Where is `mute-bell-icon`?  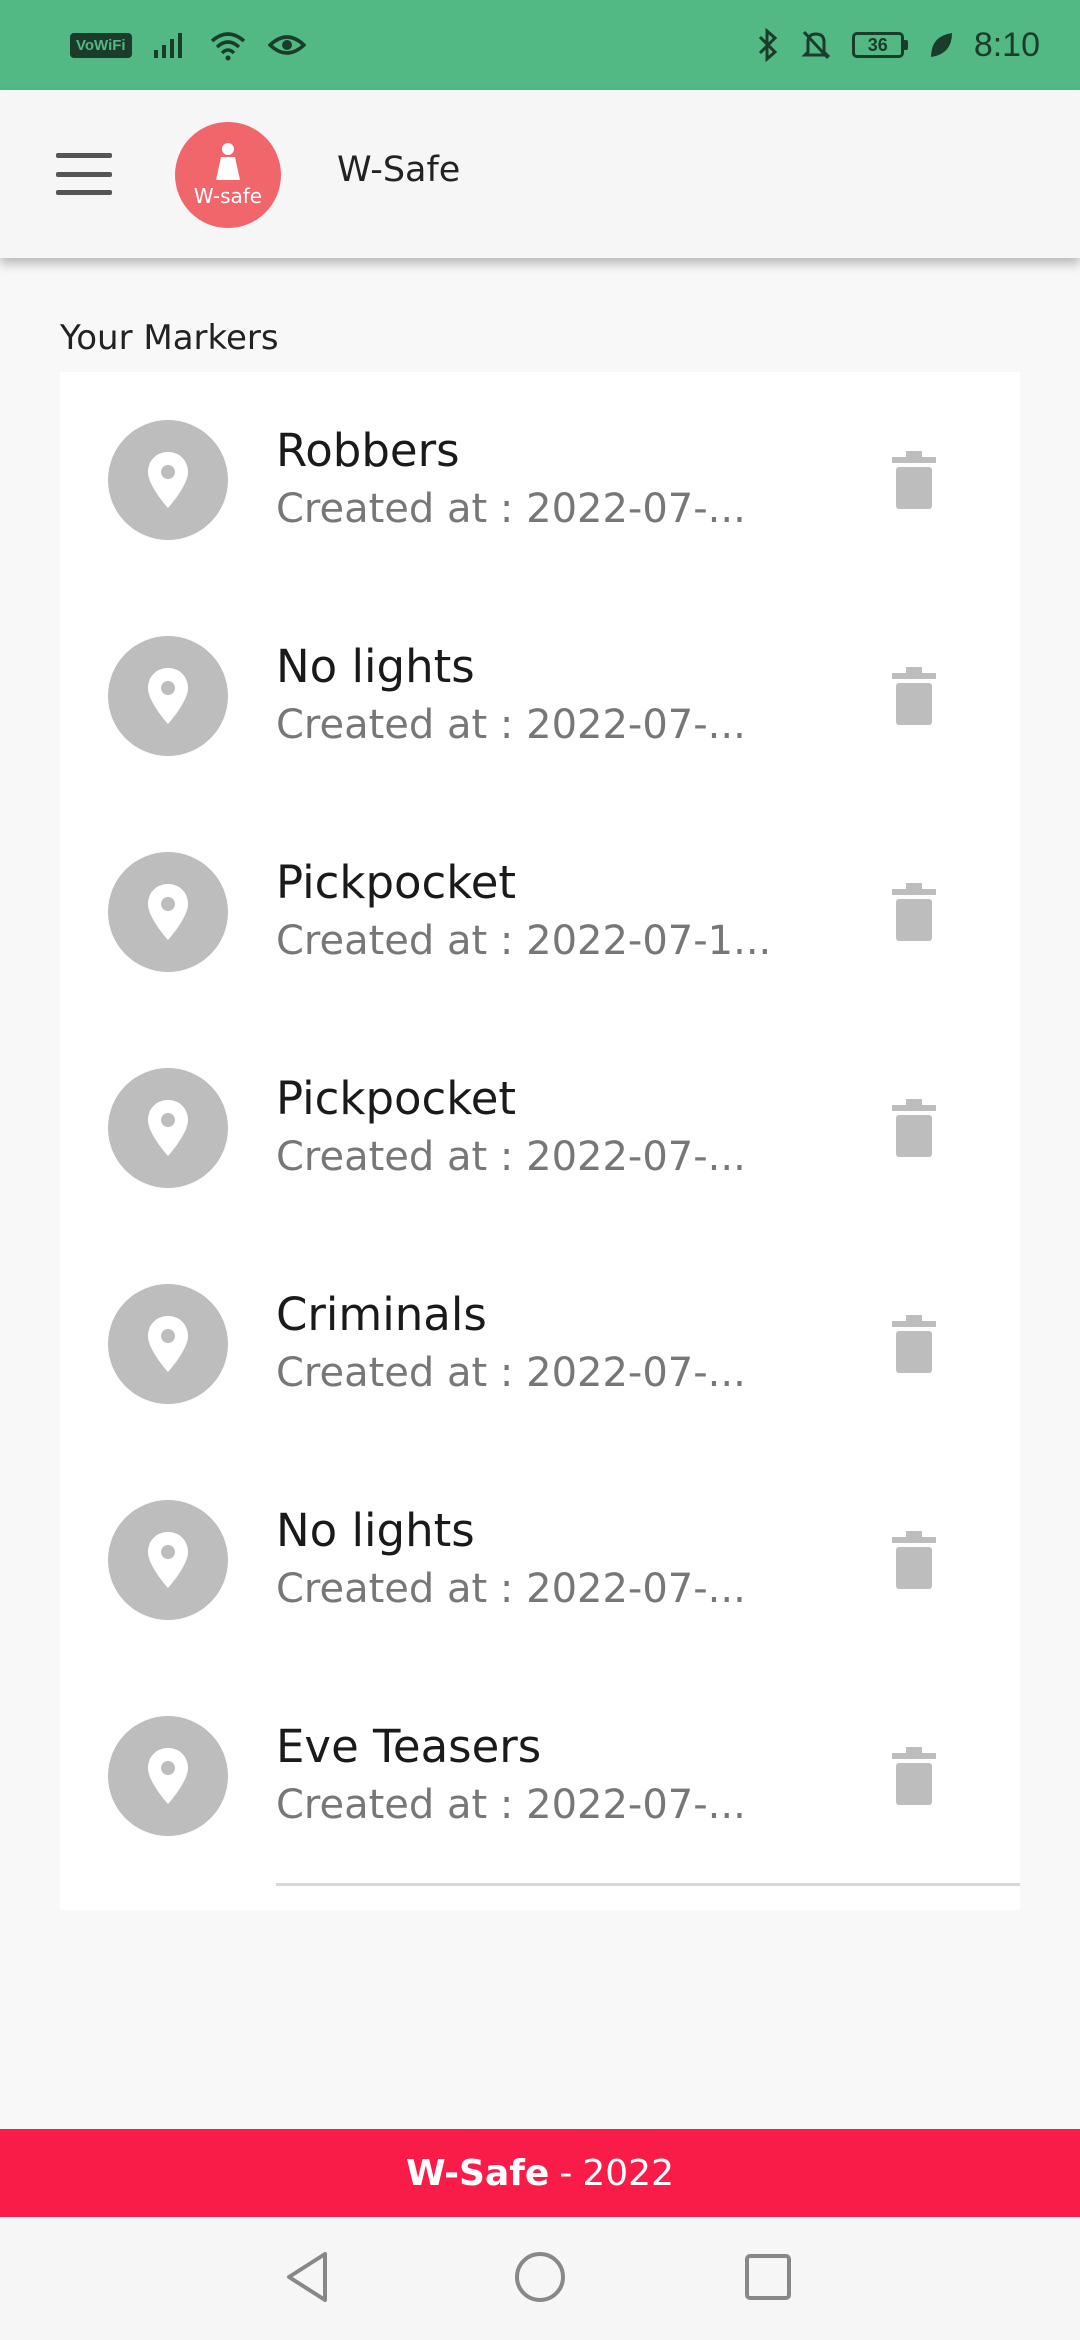
mute-bell-icon is located at coordinates (816, 45).